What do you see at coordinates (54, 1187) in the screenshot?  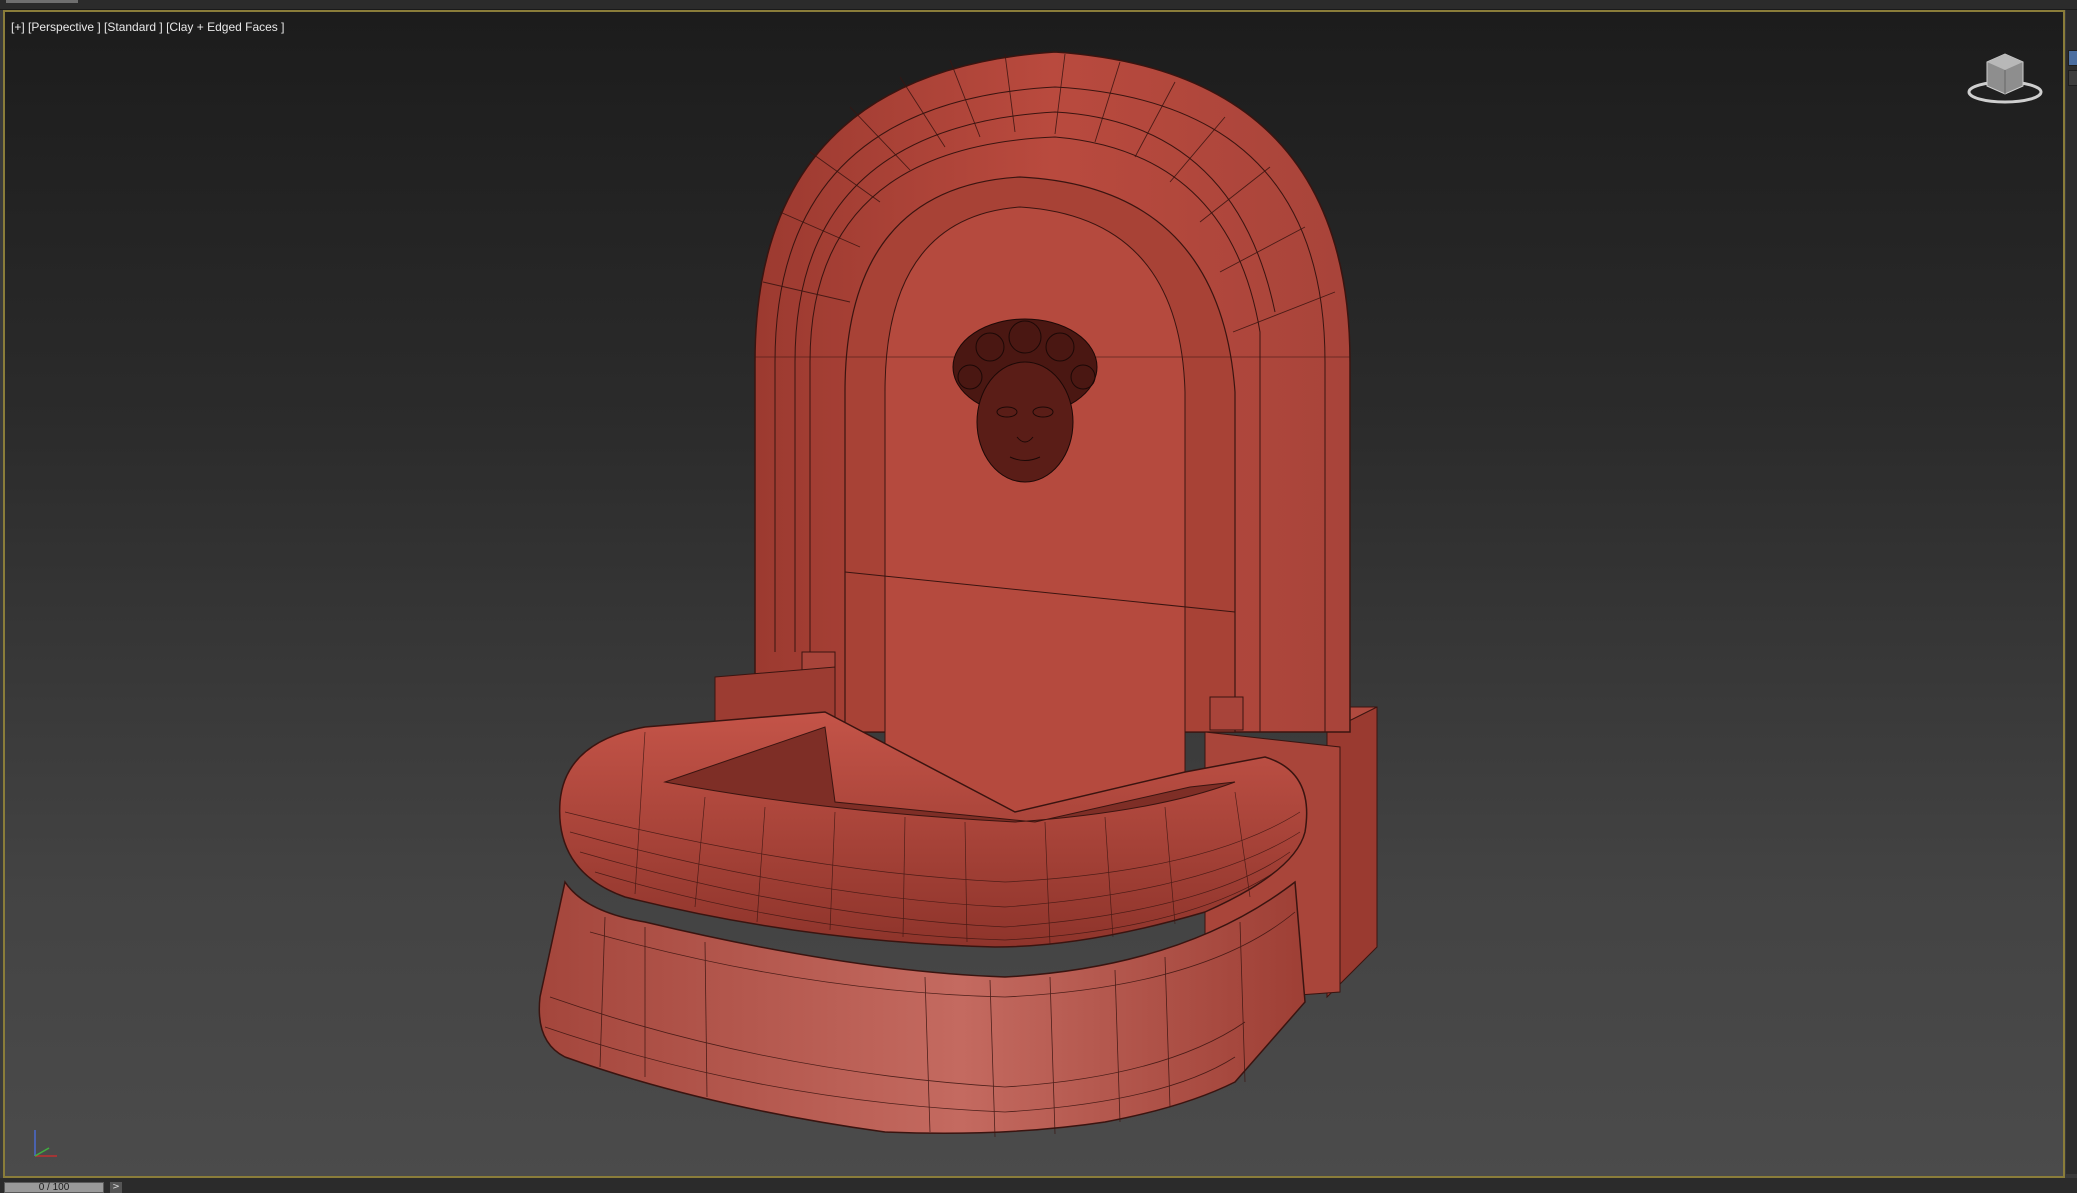 I see `time-slider-thumb: 0 / 100` at bounding box center [54, 1187].